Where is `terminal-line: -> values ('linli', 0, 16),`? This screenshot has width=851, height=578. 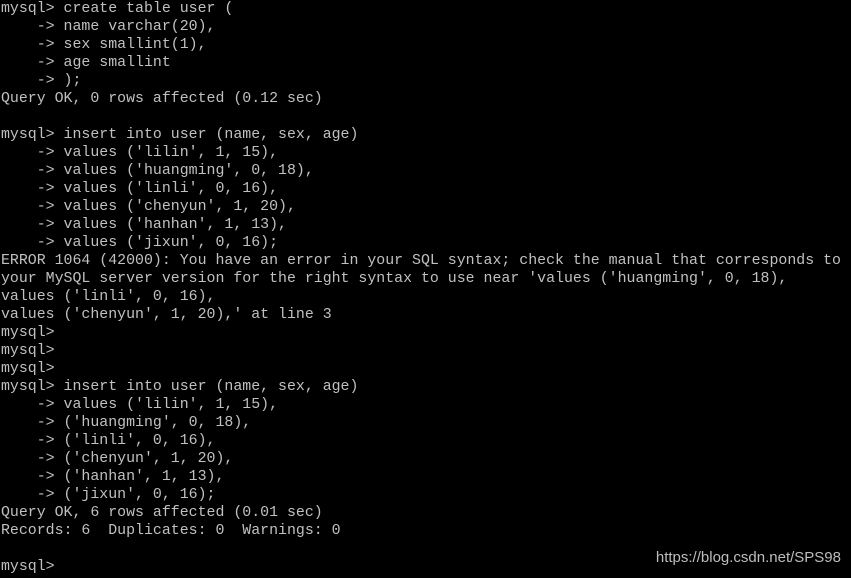 terminal-line: -> values ('linli', 0, 16), is located at coordinates (140, 189).